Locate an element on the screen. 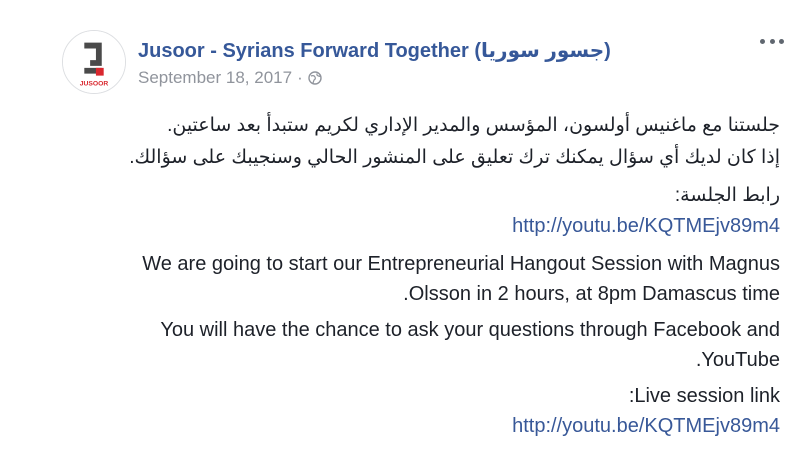 The width and height of the screenshot is (812, 458). arabic-link-label: رابط الجلسة: is located at coordinates (727, 195).